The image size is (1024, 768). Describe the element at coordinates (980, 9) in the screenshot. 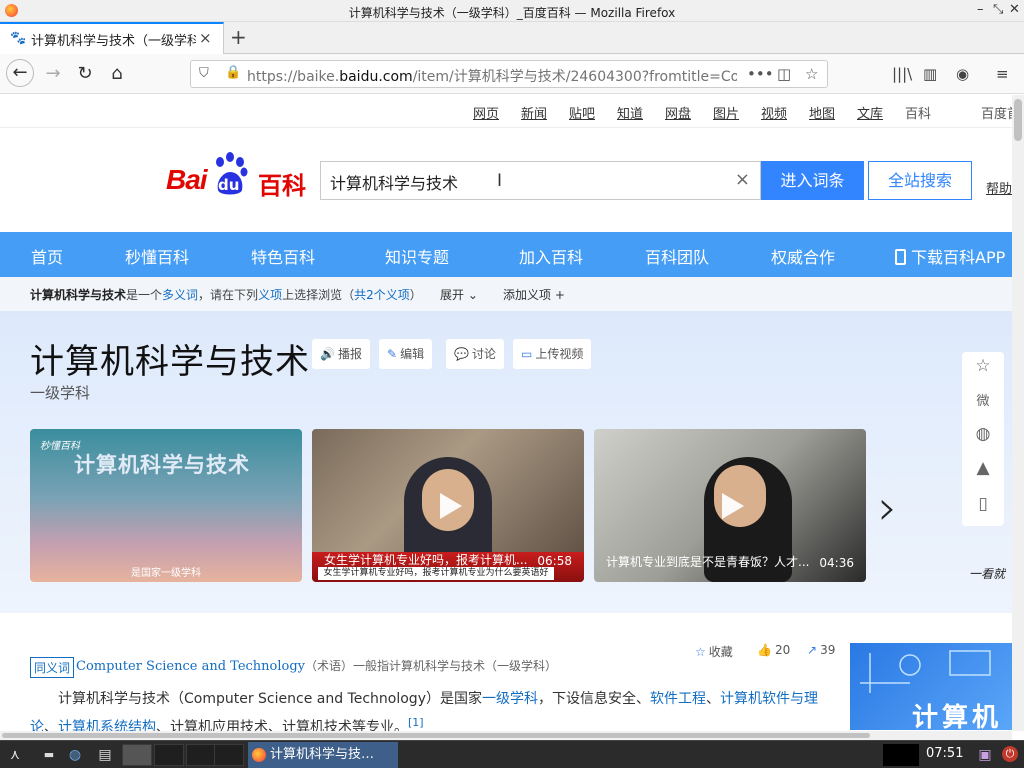

I see `minimize-button: –` at that location.